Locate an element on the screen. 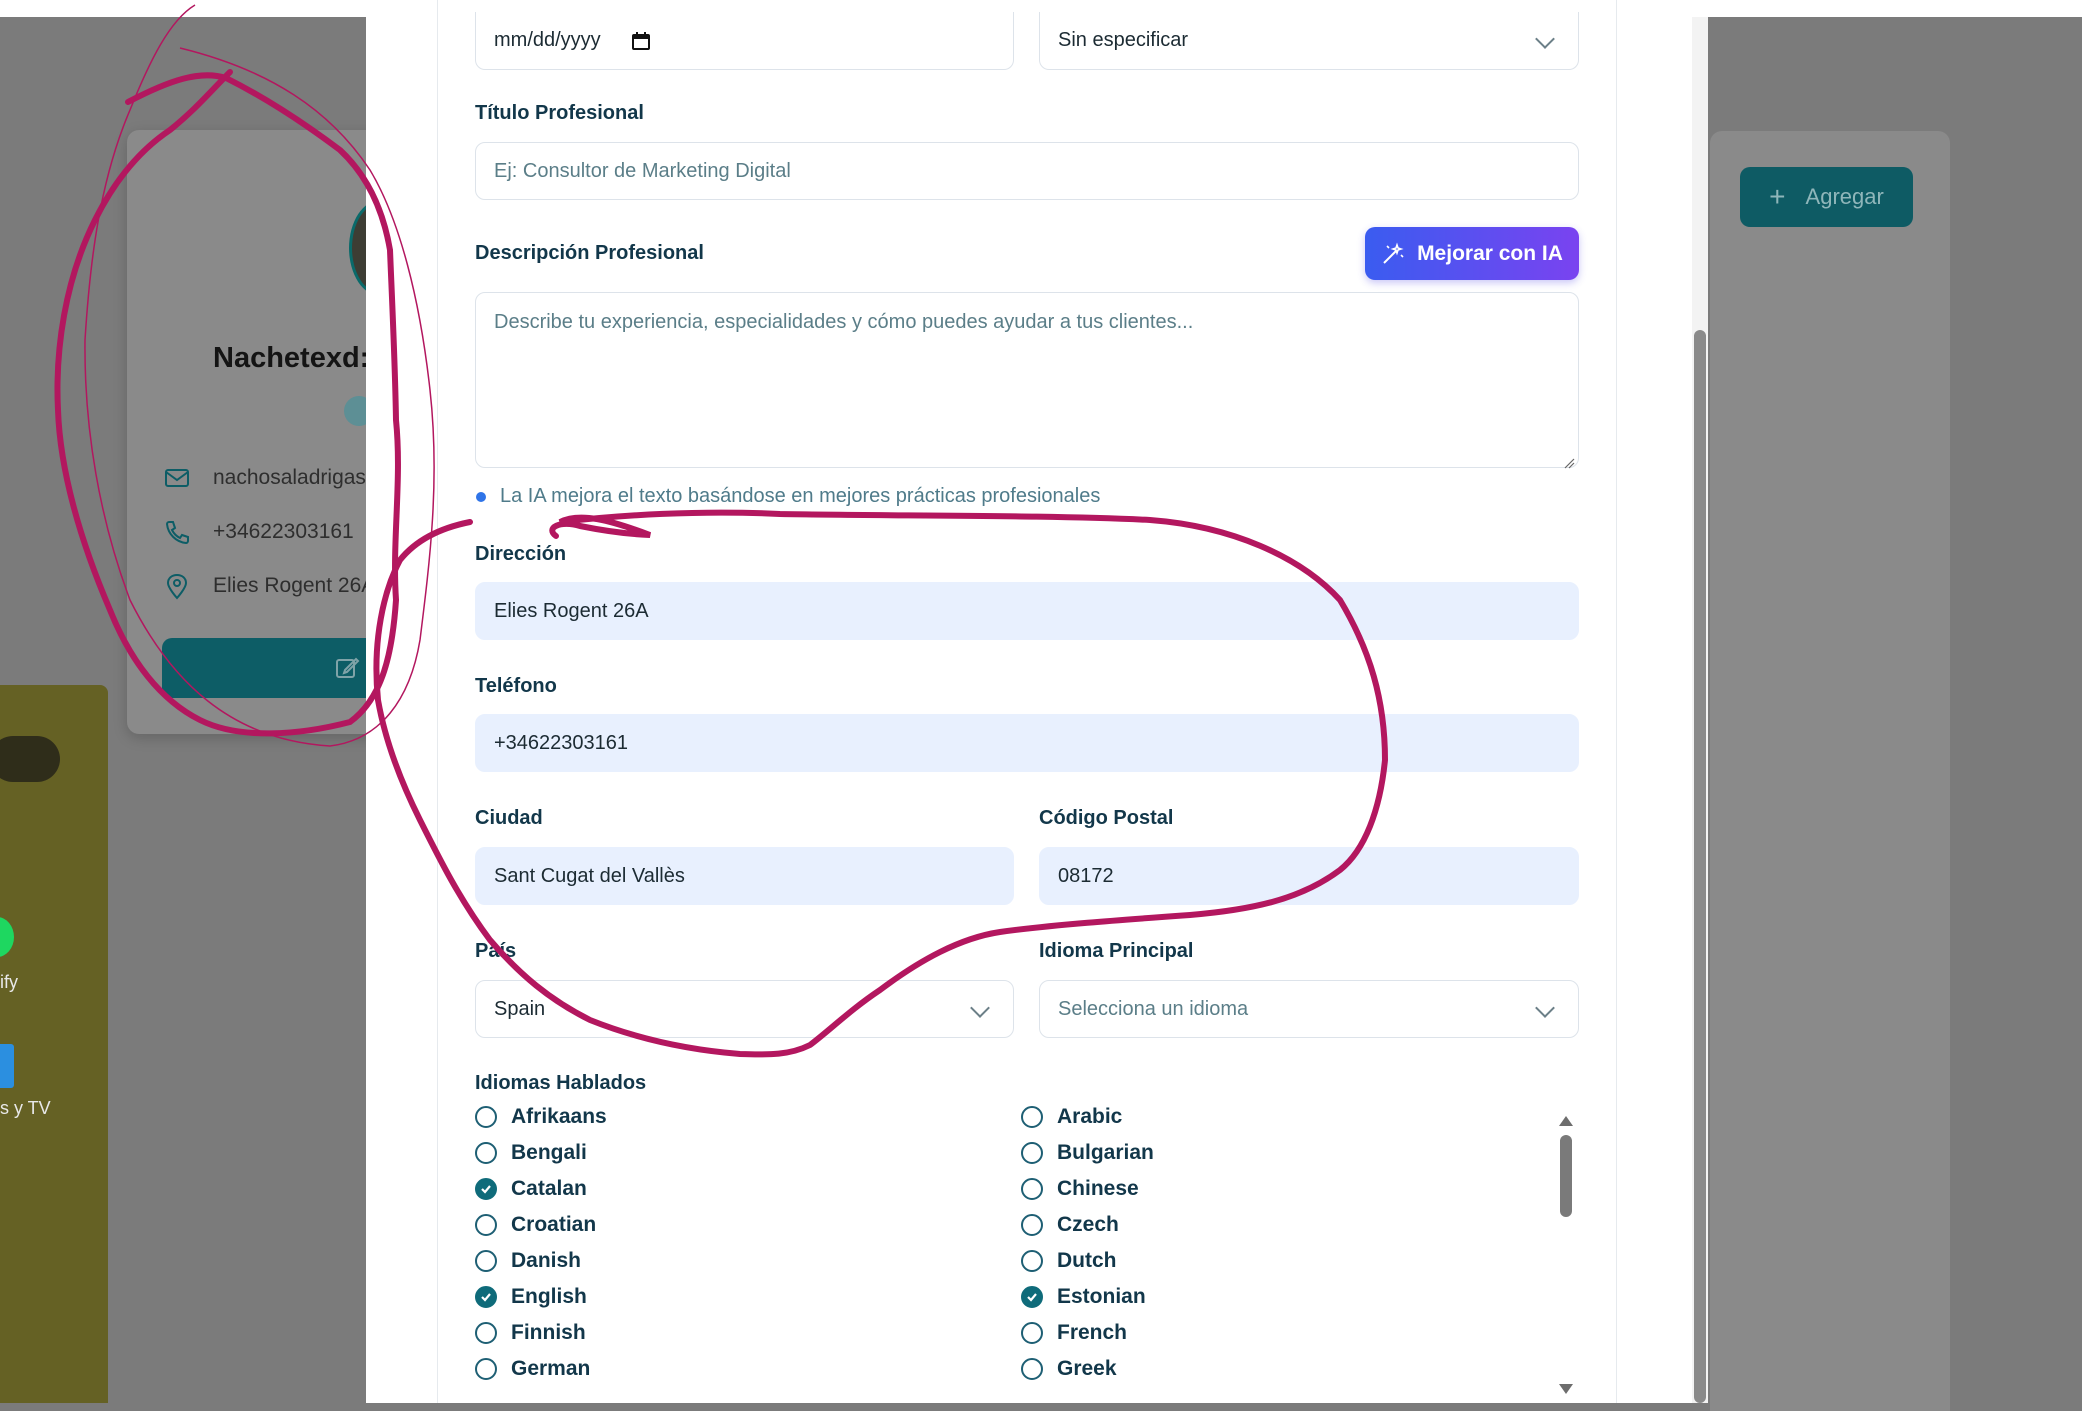 The width and height of the screenshot is (2082, 1411). language-option-label: Czech is located at coordinates (1088, 1224).